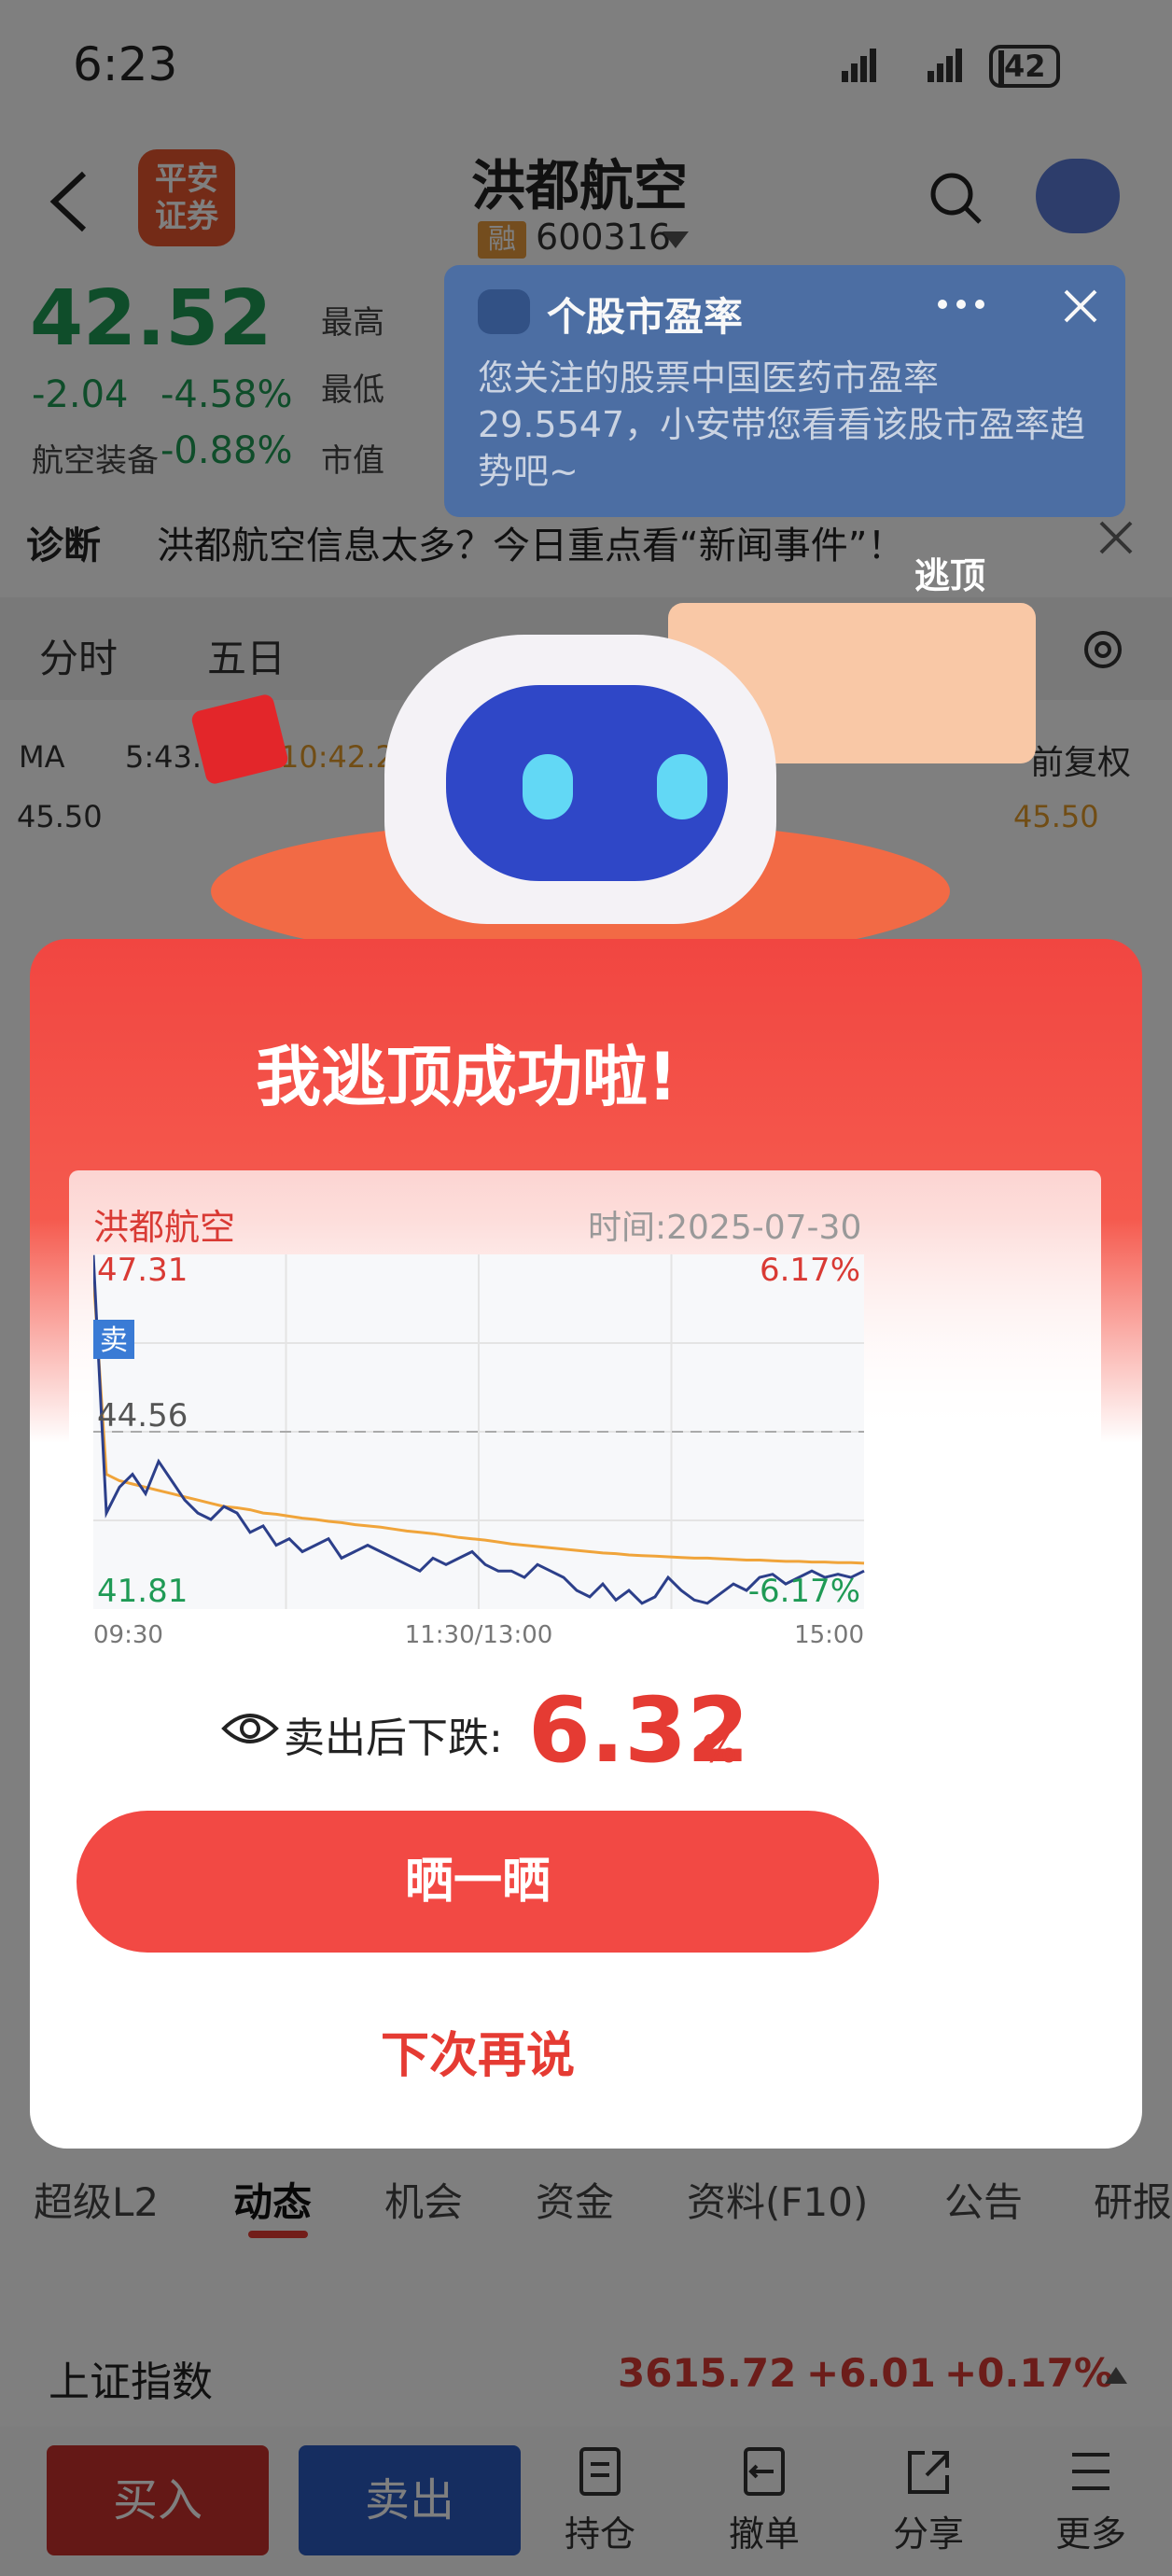 The width and height of the screenshot is (1172, 2576). What do you see at coordinates (478, 2051) in the screenshot?
I see `later-button: 下次再说` at bounding box center [478, 2051].